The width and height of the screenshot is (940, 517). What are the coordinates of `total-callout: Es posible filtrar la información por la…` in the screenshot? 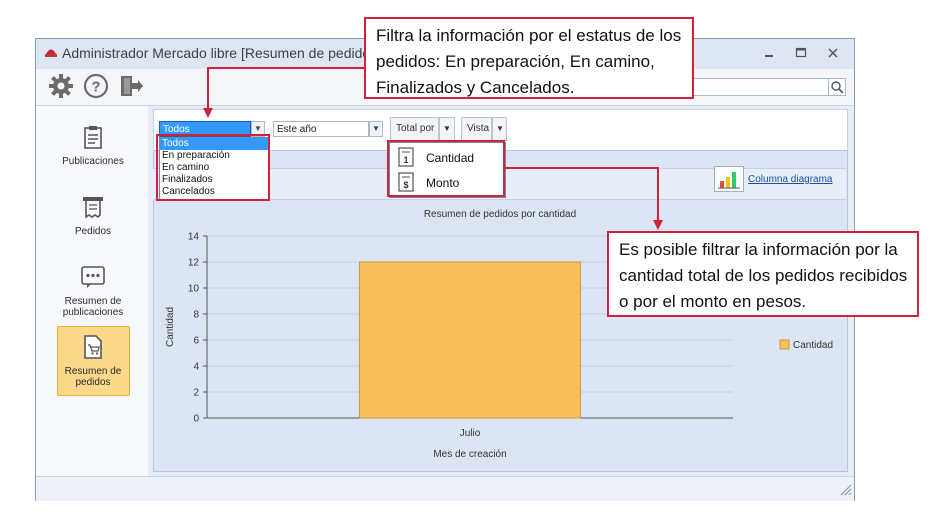 It's located at (763, 274).